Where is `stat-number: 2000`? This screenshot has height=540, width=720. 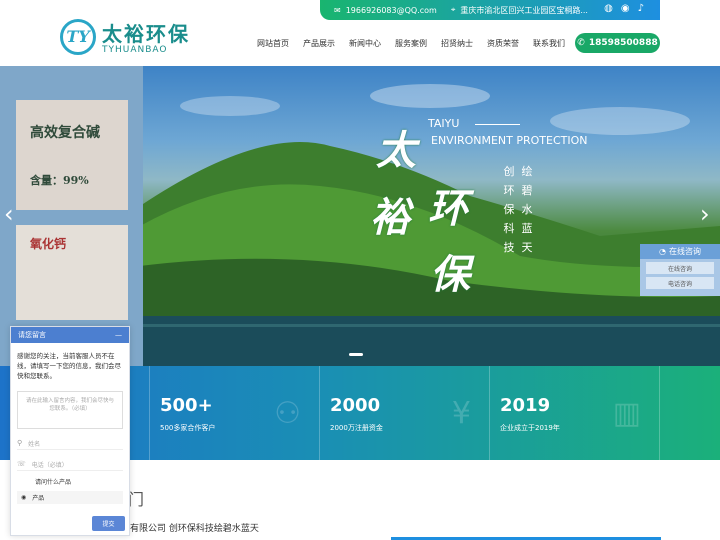 stat-number: 2000 is located at coordinates (355, 405).